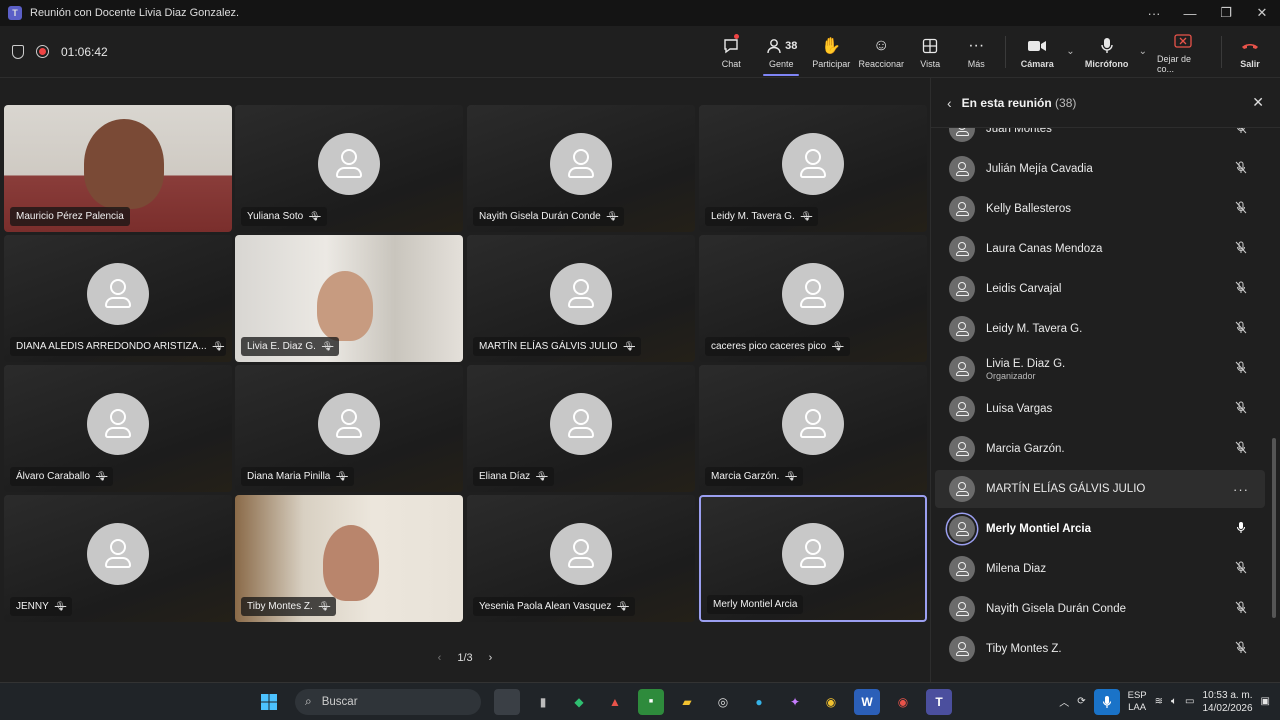  Describe the element at coordinates (118, 298) in the screenshot. I see `video-tile: DIANA ALEDIS ARREDONDO ARISTIZA... 🎙︎` at that location.